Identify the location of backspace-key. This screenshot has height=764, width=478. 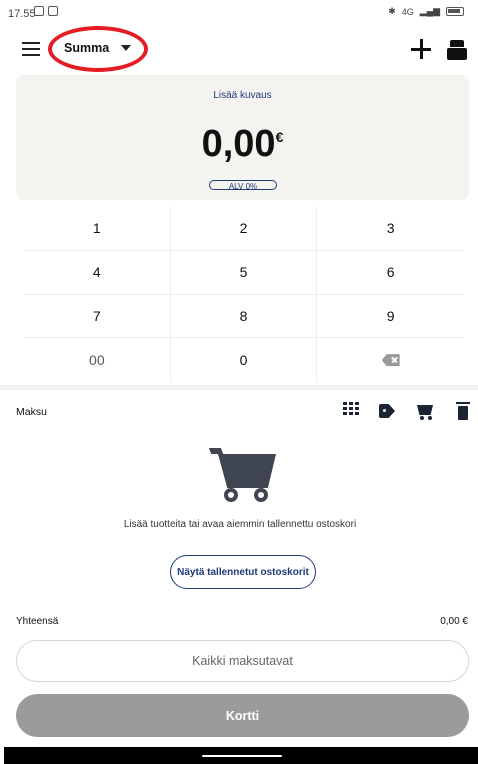
(390, 360).